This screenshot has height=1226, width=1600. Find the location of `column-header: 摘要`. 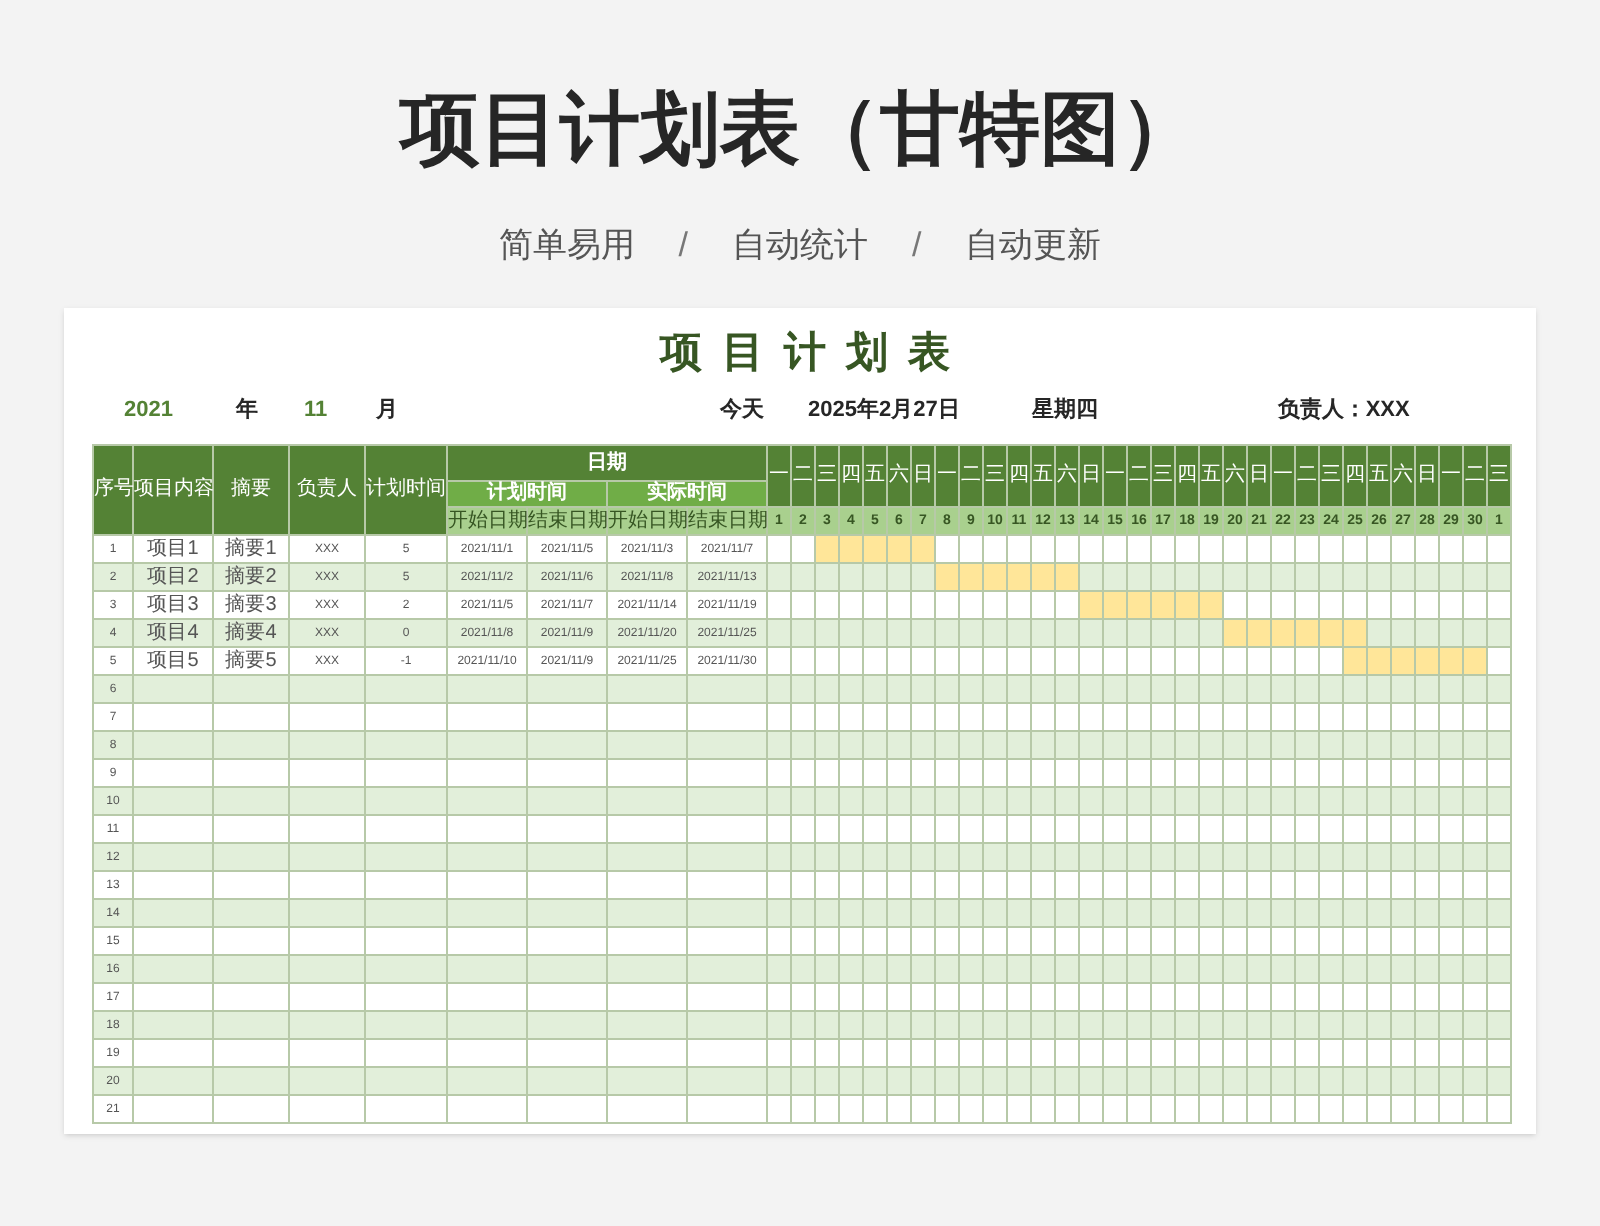

column-header: 摘要 is located at coordinates (251, 490).